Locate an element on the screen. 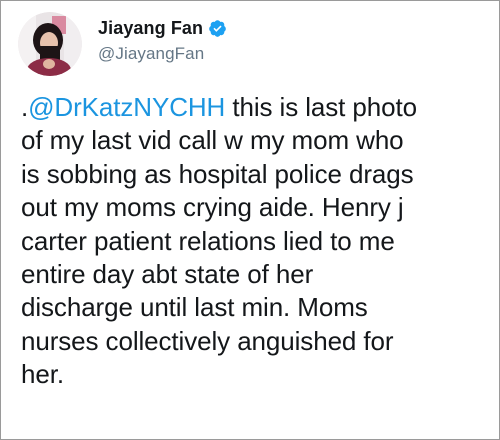 This screenshot has height=440, width=500. name-row: Jiayang Fan is located at coordinates (162, 29).